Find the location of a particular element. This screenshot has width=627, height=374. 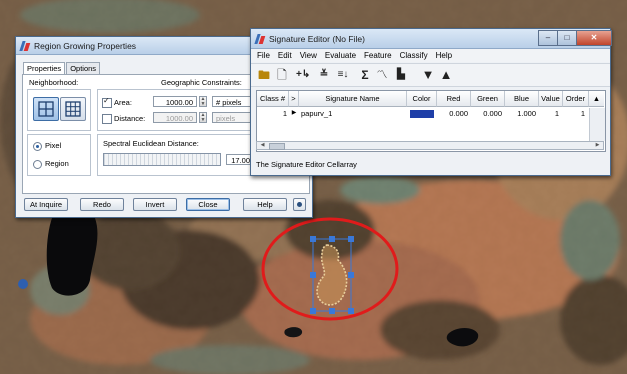

spectral-distance-slider is located at coordinates (162, 159).